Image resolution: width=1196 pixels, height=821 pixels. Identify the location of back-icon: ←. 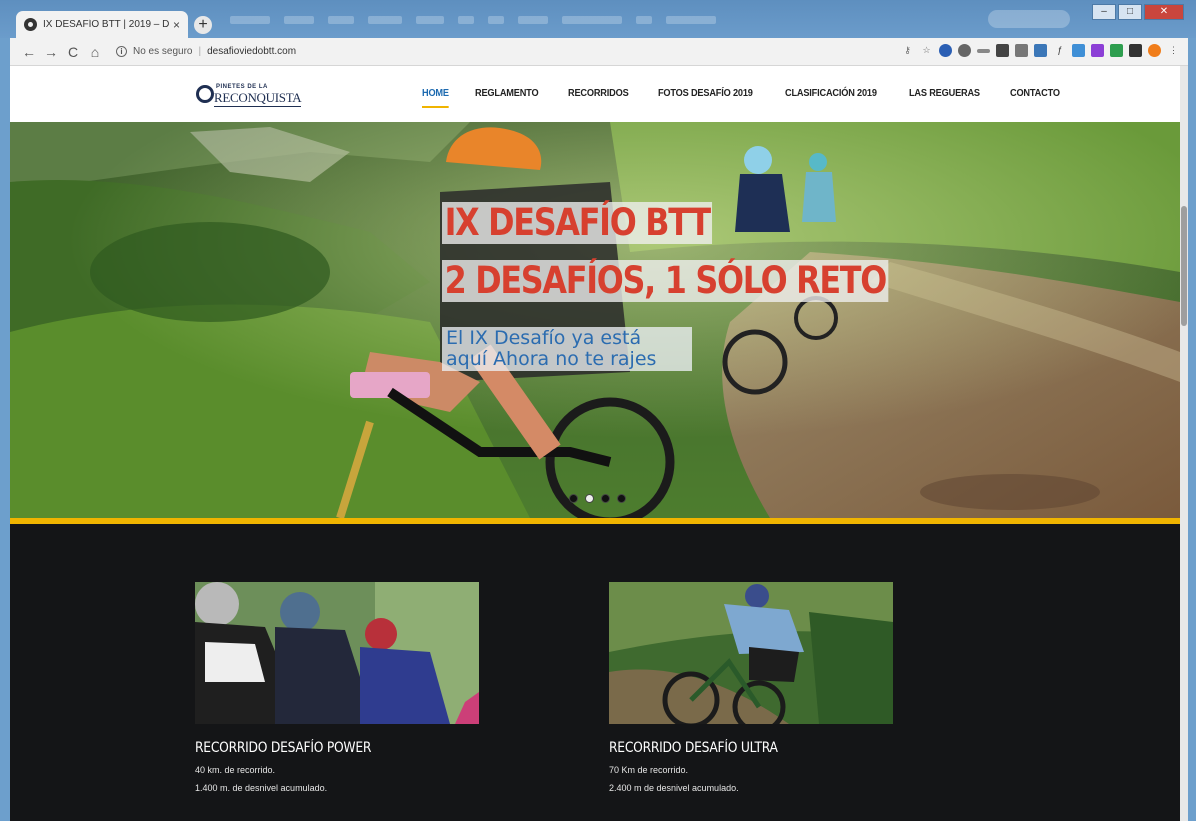
(29, 52).